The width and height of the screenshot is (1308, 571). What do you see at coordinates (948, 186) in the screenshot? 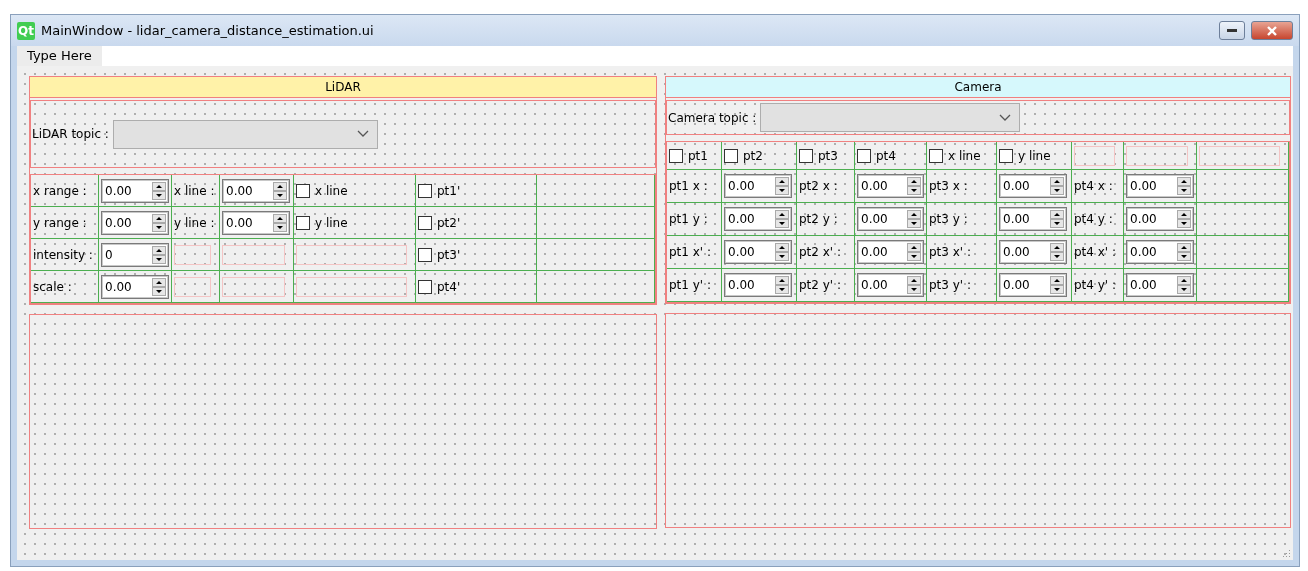
I see `field-label: pt3 x :` at bounding box center [948, 186].